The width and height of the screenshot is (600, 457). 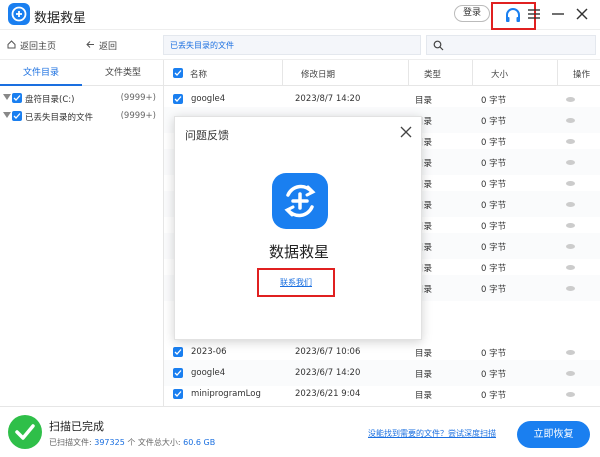 What do you see at coordinates (207, 135) in the screenshot?
I see `dialog-title: 问题反馈` at bounding box center [207, 135].